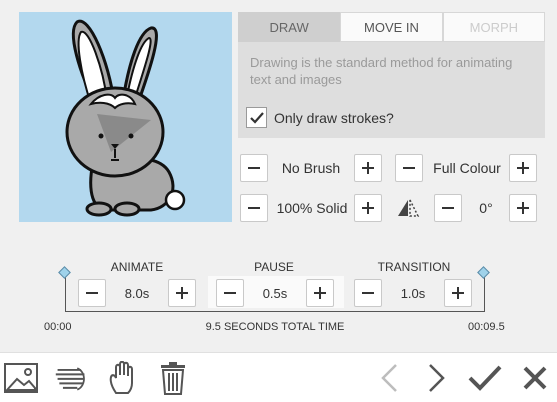  What do you see at coordinates (274, 267) in the screenshot?
I see `pause-label: PAUSE` at bounding box center [274, 267].